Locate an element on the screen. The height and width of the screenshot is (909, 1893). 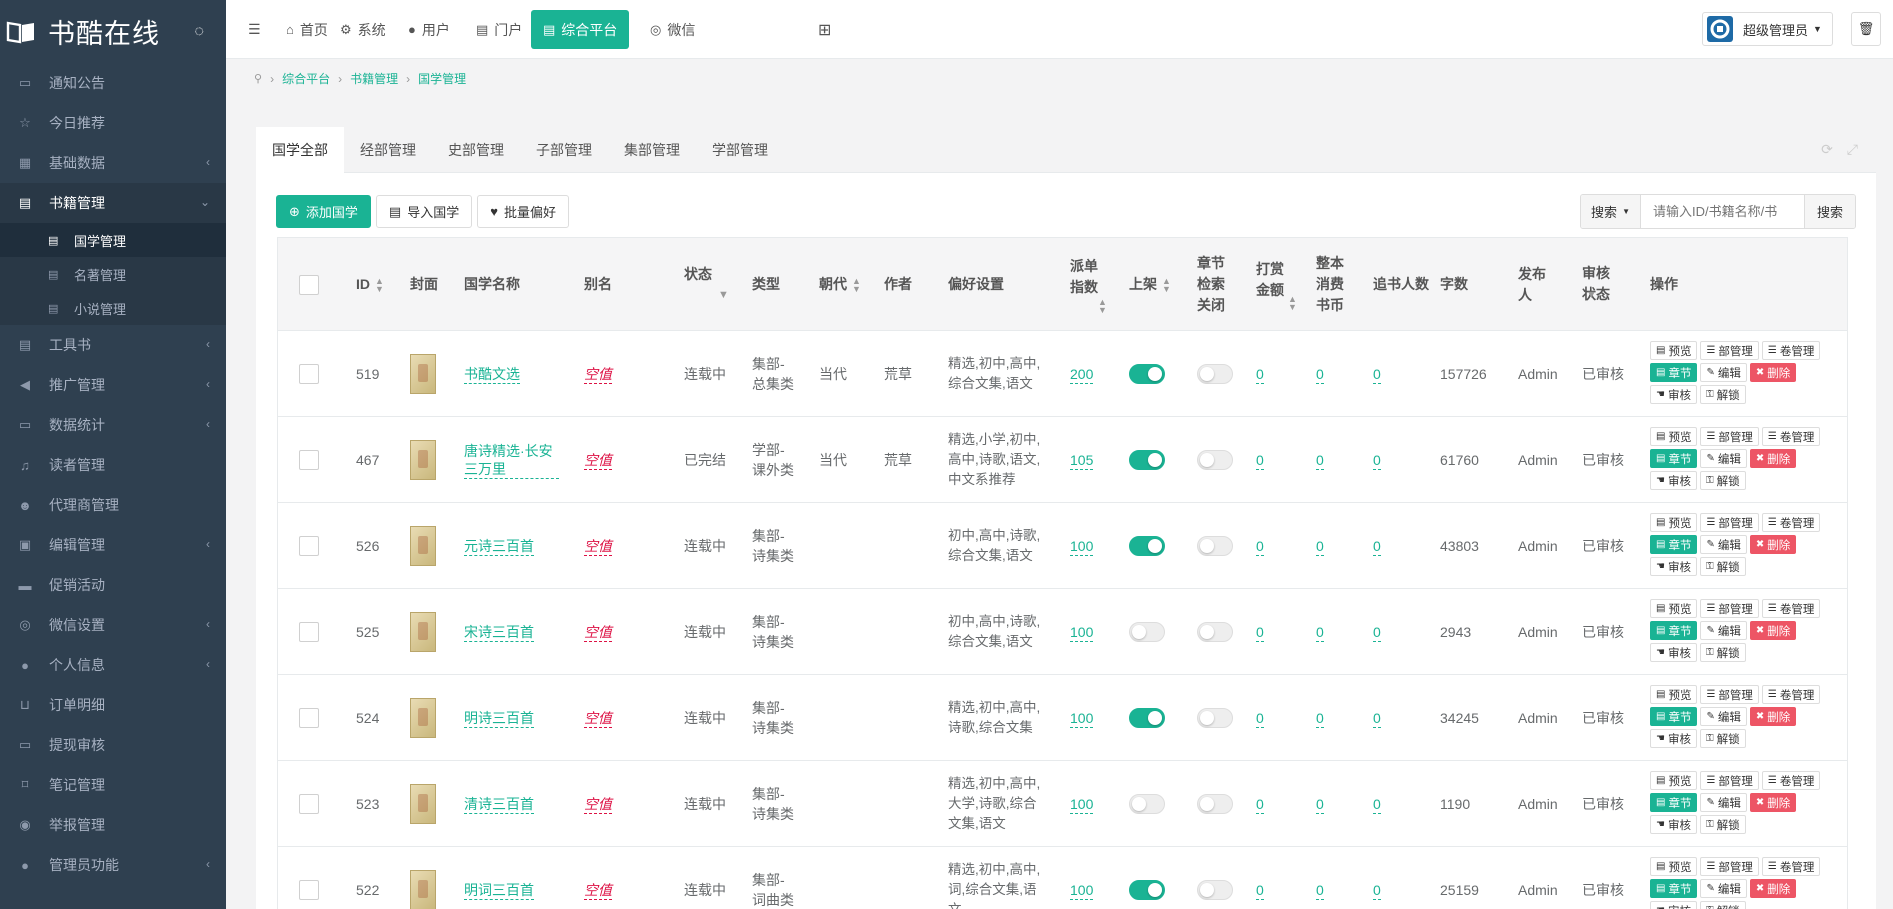
book-name-link: 唐诗精选·长安三万里 is located at coordinates (511, 460).